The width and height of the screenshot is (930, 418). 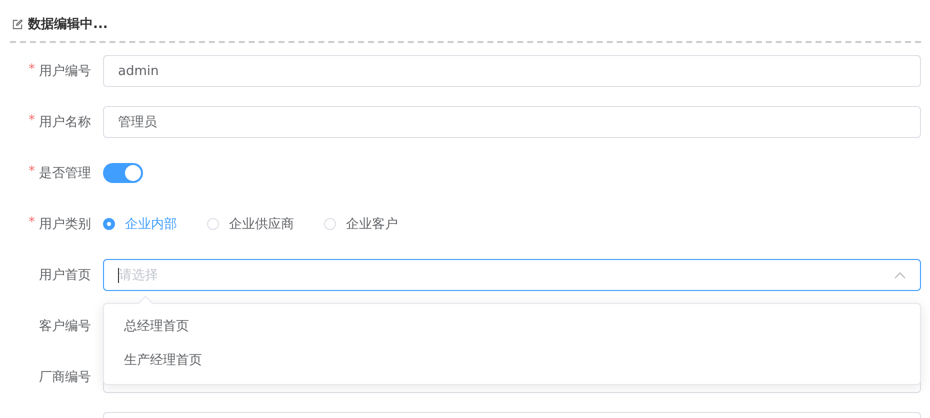 I want to click on field-label: 是否管理, so click(x=65, y=173).